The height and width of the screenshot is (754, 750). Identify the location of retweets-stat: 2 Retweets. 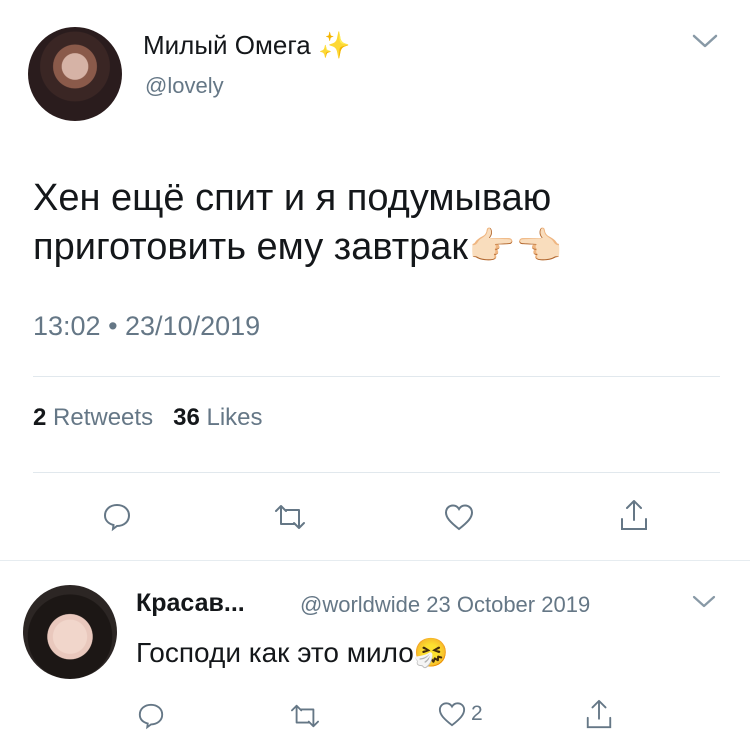
(93, 417).